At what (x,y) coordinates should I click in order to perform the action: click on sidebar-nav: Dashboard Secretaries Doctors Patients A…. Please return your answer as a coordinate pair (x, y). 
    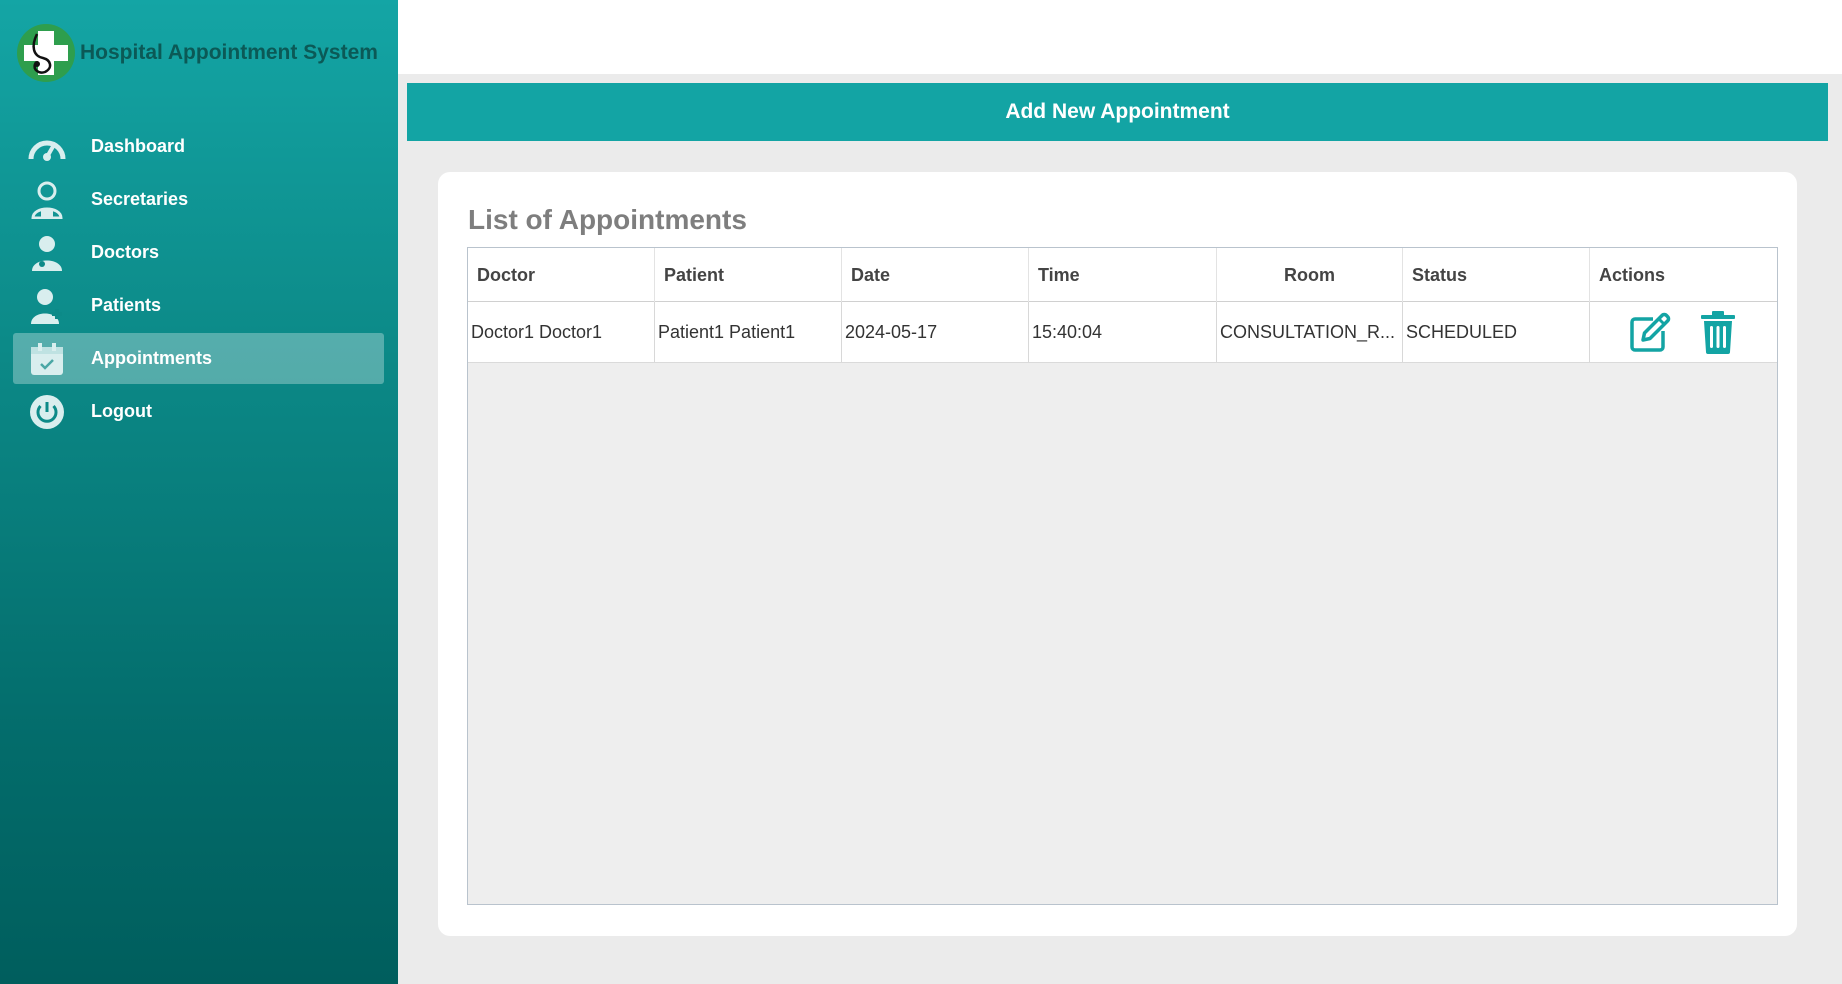
    Looking at the image, I should click on (198, 280).